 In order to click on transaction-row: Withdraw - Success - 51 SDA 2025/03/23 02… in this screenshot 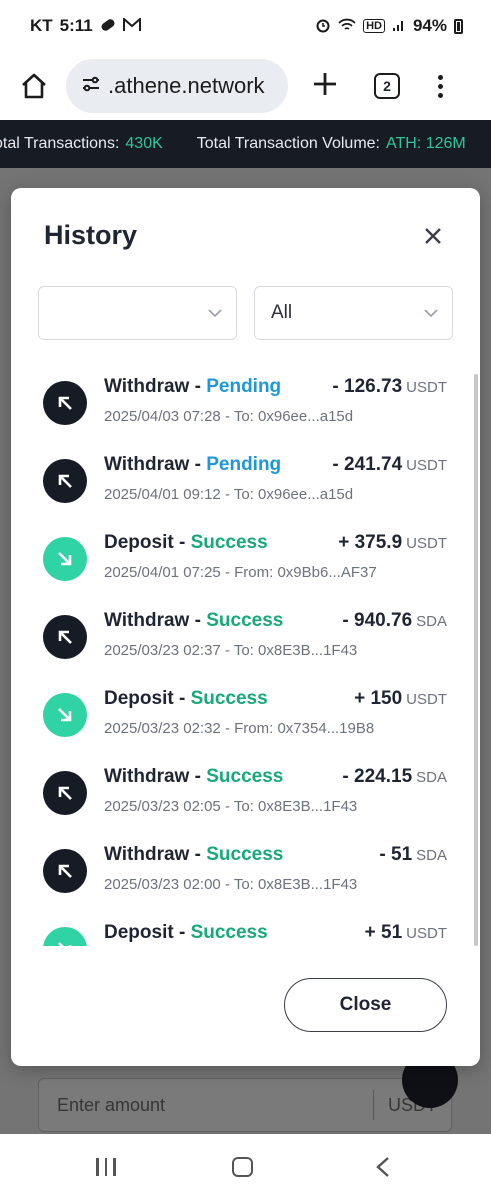, I will do `click(241, 865)`.